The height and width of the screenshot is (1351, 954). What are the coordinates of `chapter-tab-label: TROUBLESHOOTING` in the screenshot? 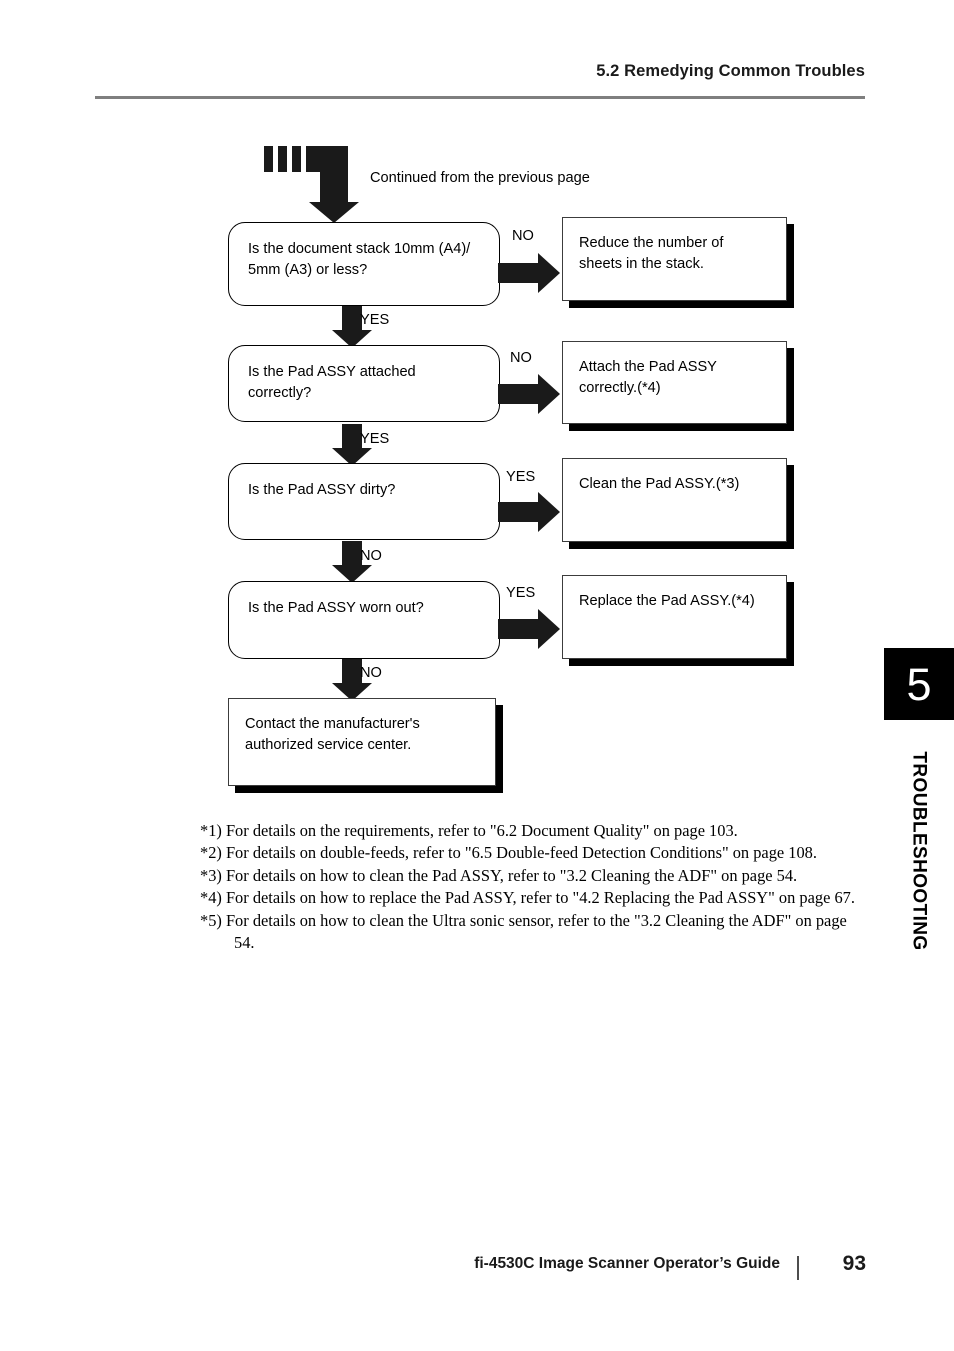 It's located at (920, 851).